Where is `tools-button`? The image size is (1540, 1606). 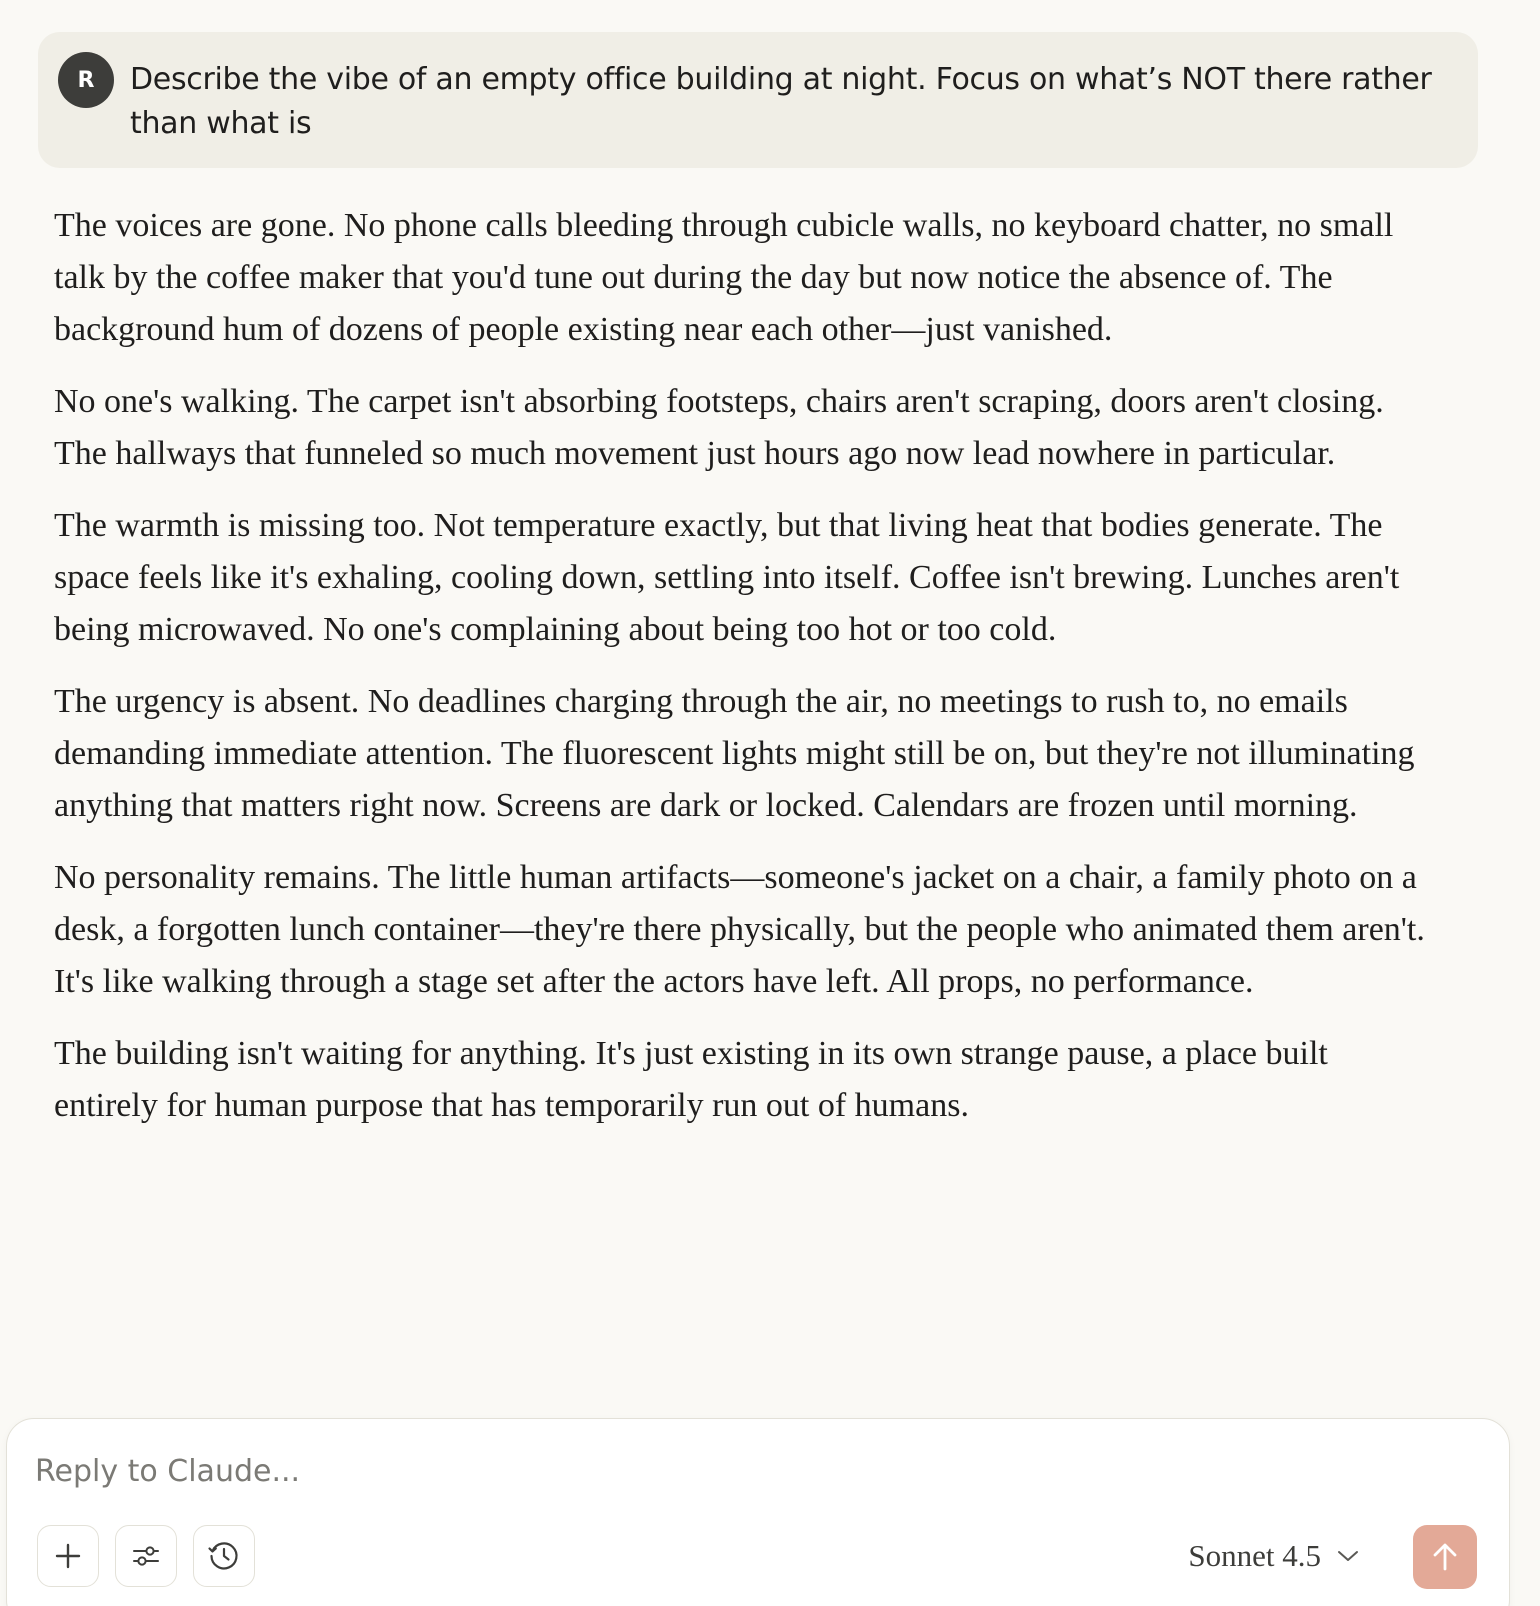 tools-button is located at coordinates (146, 1556).